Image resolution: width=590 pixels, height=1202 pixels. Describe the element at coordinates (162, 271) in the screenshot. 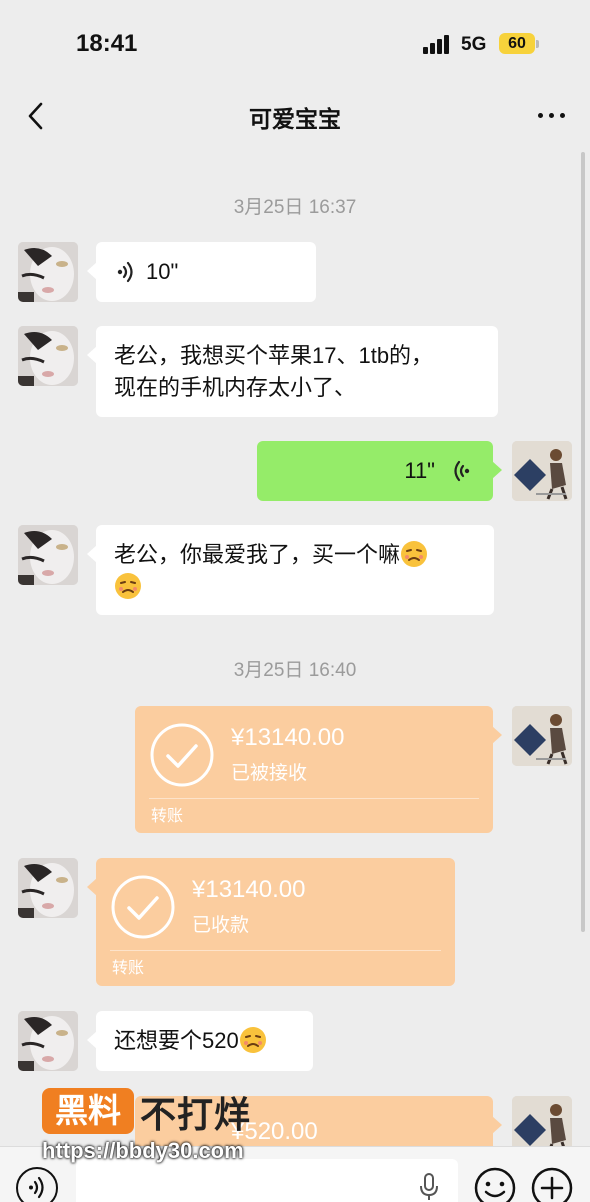

I see `voice-duration: 10"` at that location.